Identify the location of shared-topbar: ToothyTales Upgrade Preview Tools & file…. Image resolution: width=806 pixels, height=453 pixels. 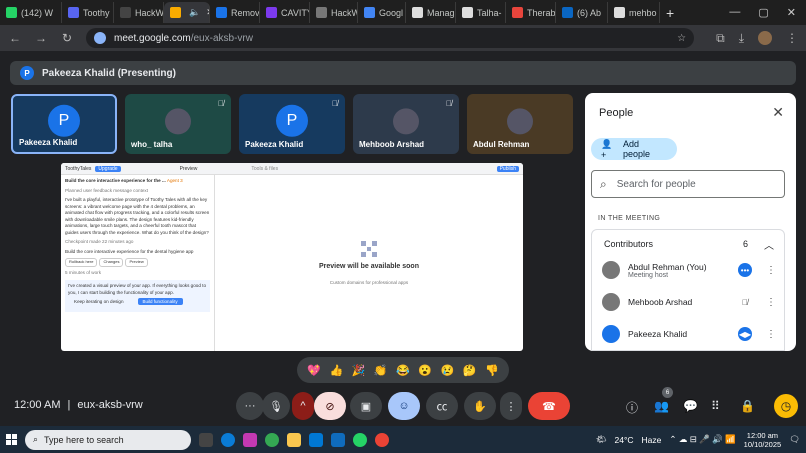
(292, 169).